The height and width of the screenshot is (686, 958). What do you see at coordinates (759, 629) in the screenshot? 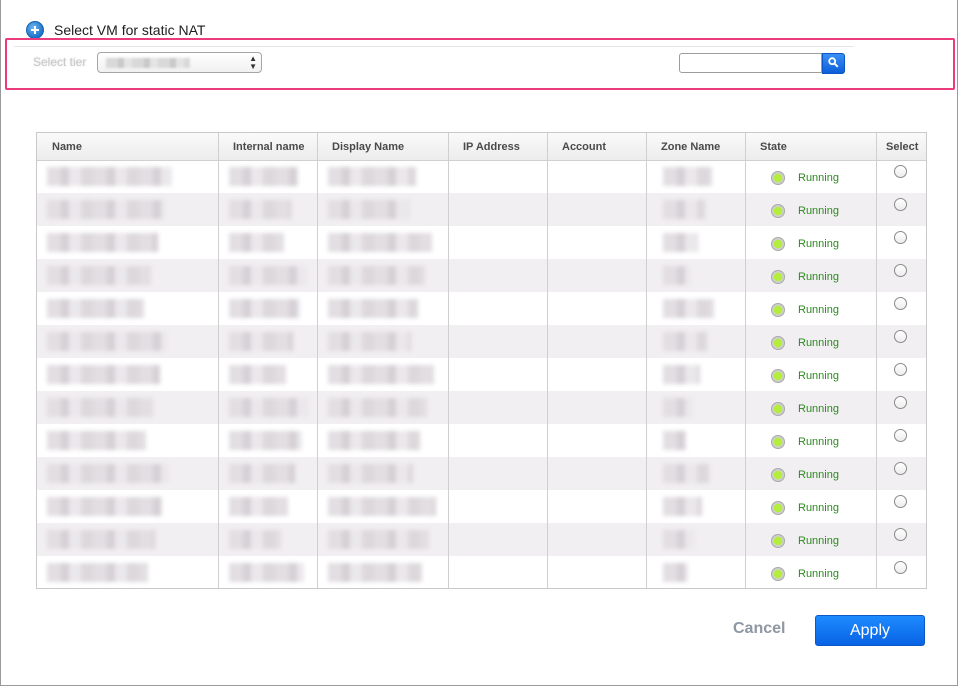
I see `cancel-button: Cancel` at bounding box center [759, 629].